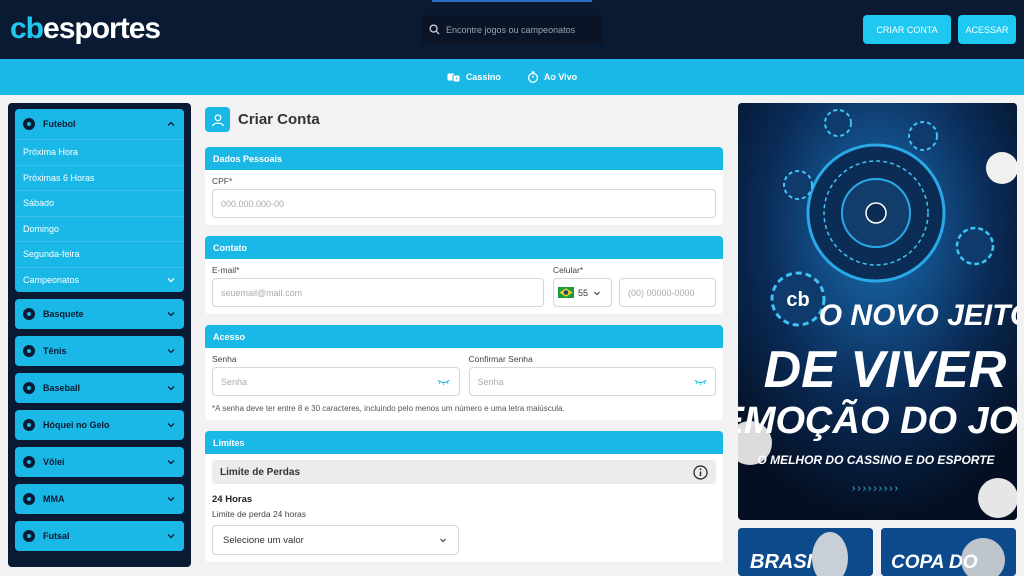 This screenshot has width=1024, height=576. Describe the element at coordinates (171, 123) in the screenshot. I see `chevron-up-icon` at that location.